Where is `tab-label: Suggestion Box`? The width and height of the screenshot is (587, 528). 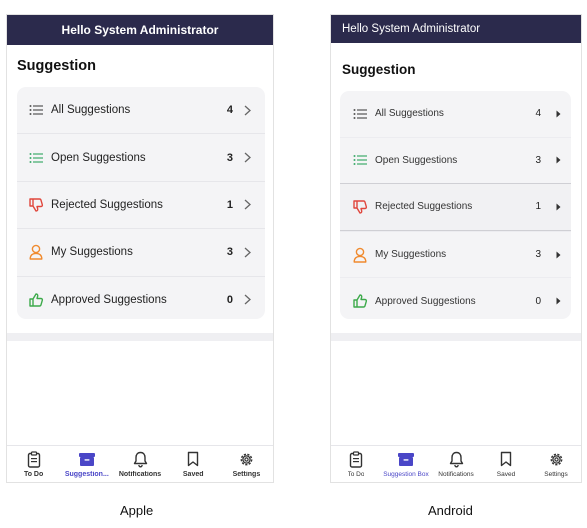
tab-label: Suggestion Box is located at coordinates (406, 474).